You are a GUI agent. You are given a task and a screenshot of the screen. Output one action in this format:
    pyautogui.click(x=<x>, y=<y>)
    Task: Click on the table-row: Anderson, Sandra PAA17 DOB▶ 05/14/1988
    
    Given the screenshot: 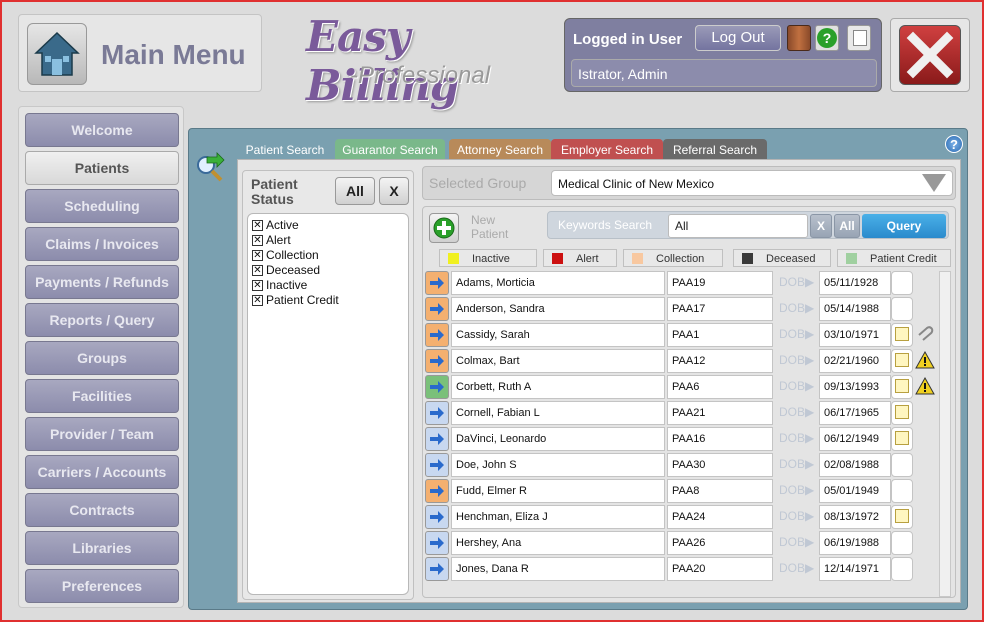 What is the action you would take?
    pyautogui.click(x=681, y=309)
    